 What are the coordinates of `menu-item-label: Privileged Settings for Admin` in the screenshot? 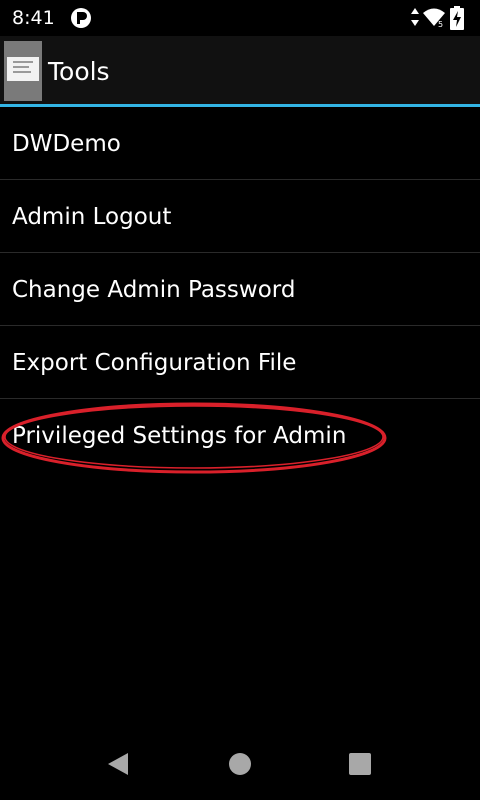 It's located at (179, 436).